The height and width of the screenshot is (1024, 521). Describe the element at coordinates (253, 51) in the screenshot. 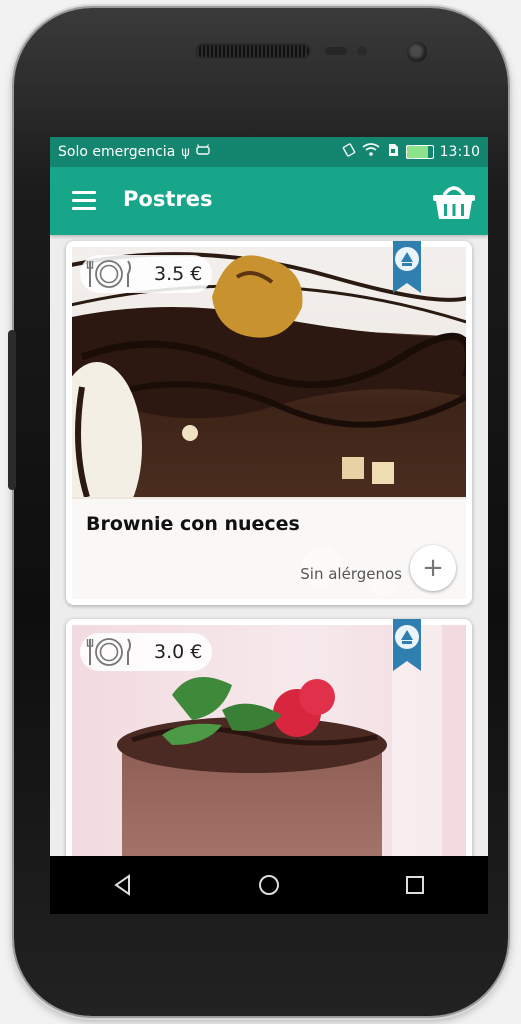

I see `phone-speaker` at that location.